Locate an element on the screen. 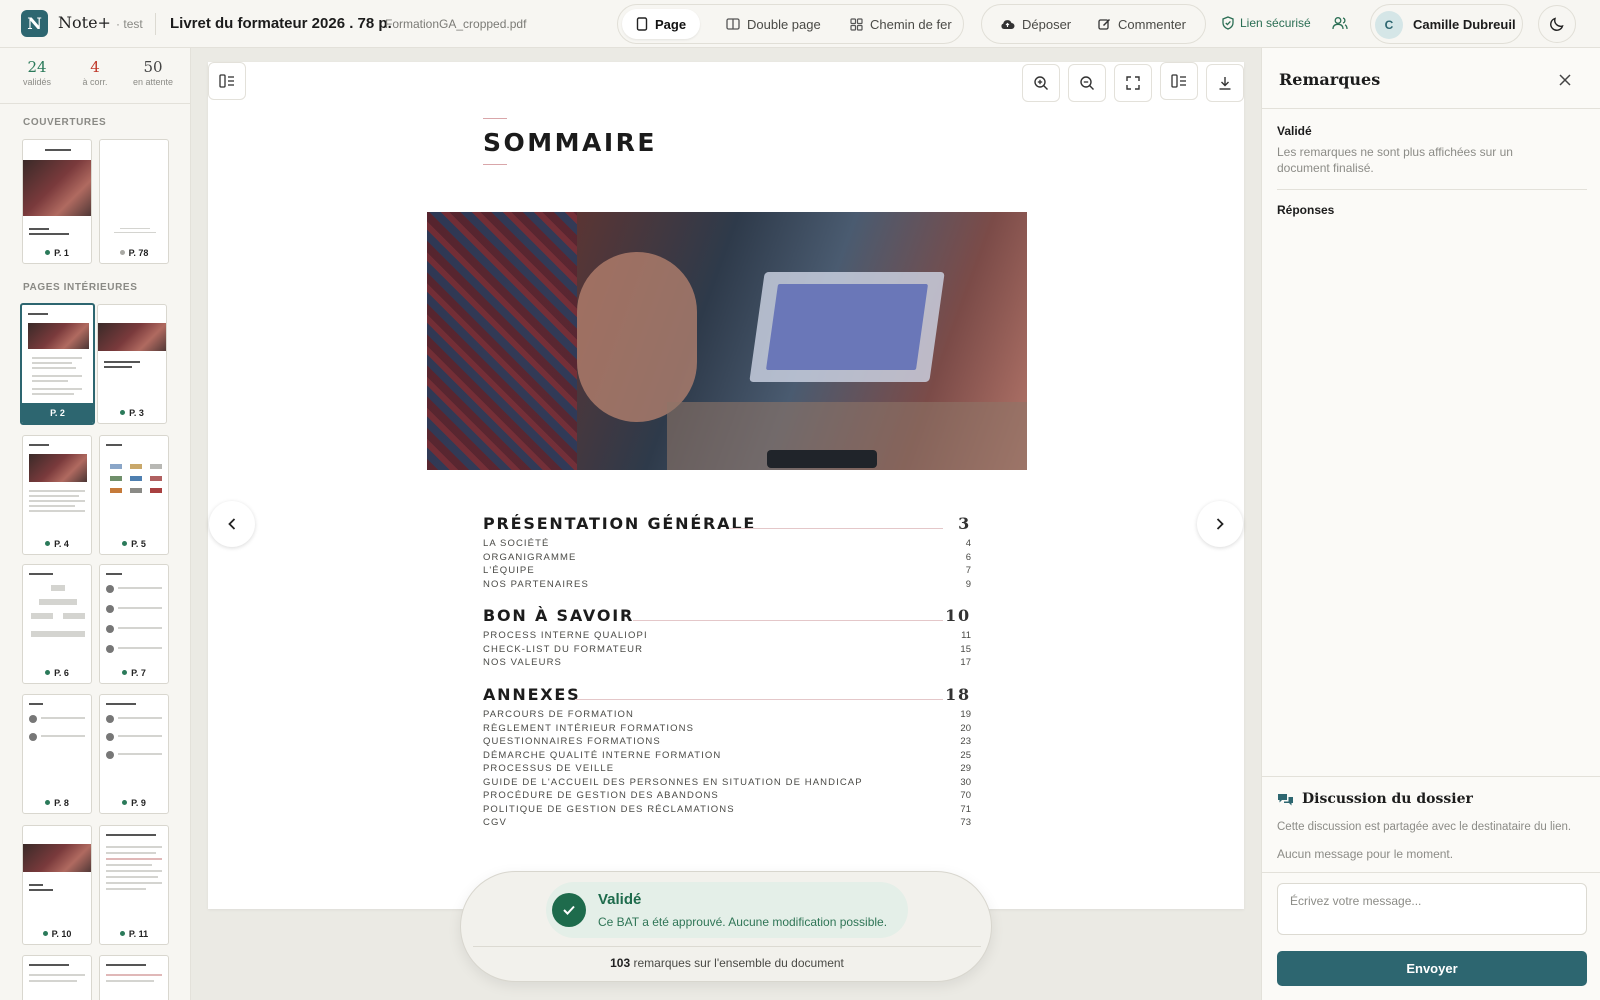 This screenshot has height=1000, width=1600. toc-entry: PROCÉDURE DE GESTION DES ABANDONS 70 is located at coordinates (727, 796).